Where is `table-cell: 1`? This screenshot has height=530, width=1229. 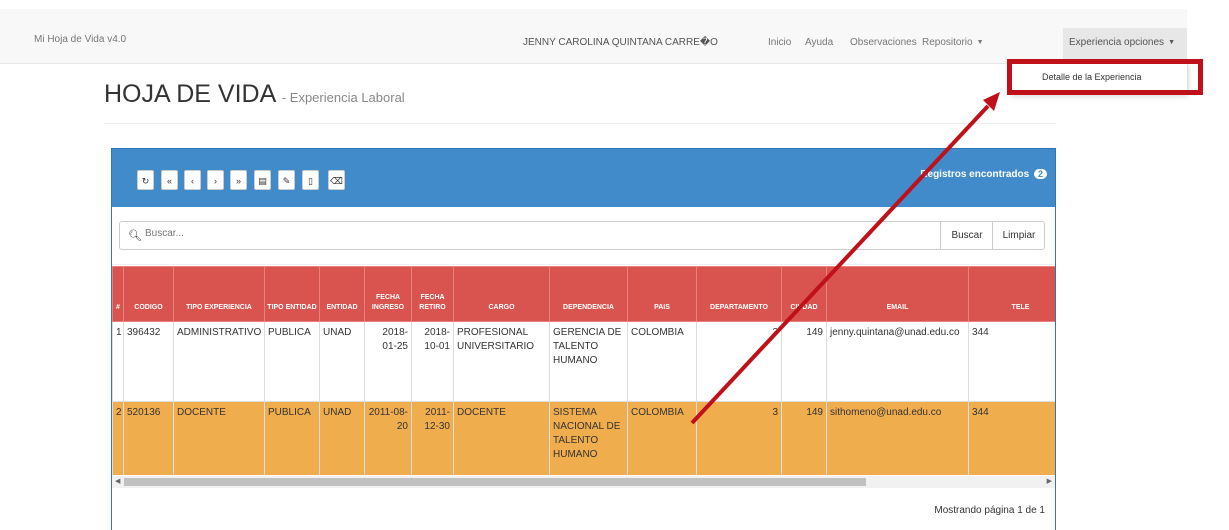 table-cell: 1 is located at coordinates (118, 361).